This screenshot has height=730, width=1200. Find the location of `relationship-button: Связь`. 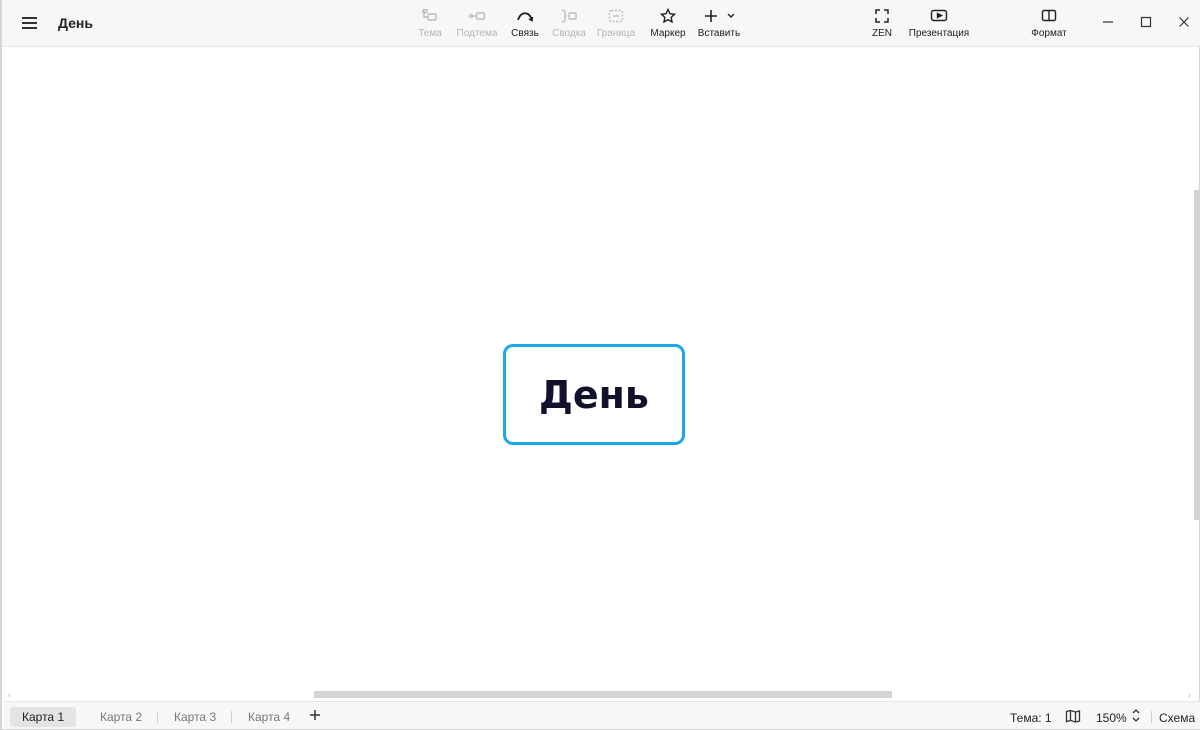

relationship-button: Связь is located at coordinates (525, 24).